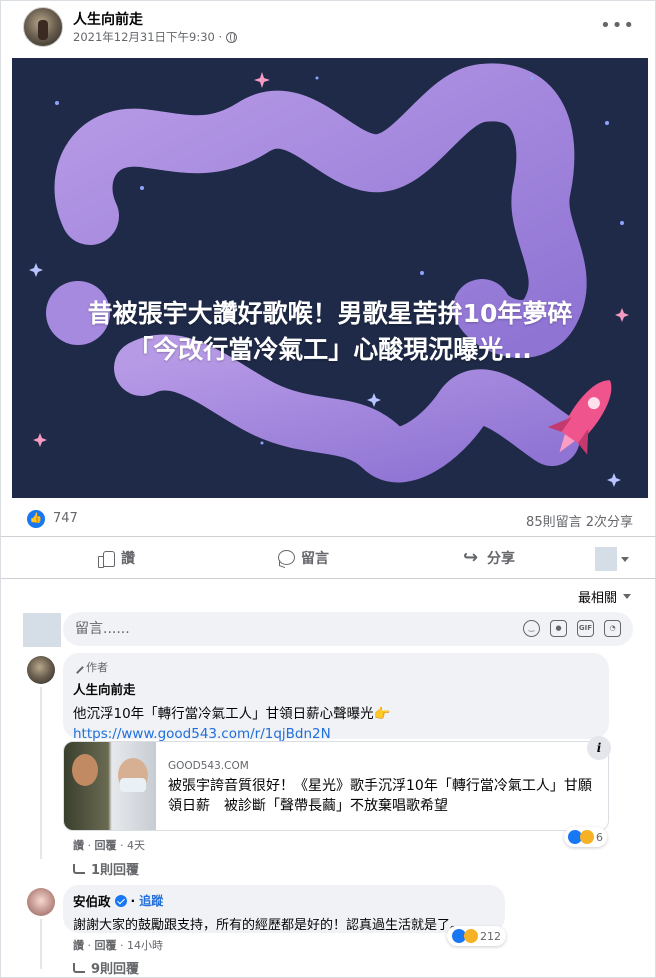  Describe the element at coordinates (490, 936) in the screenshot. I see `reaction-count: 212` at that location.